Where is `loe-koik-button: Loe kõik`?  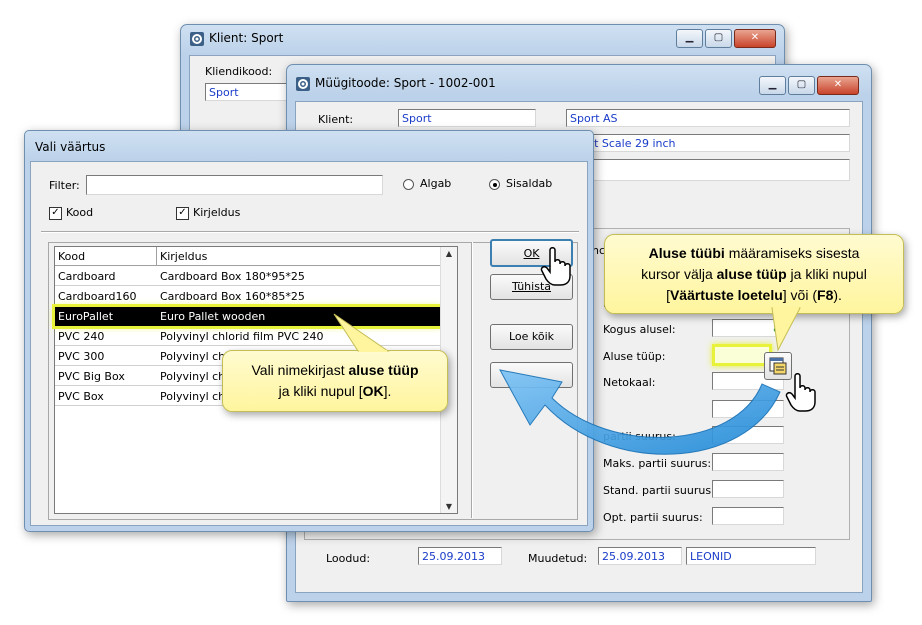 loe-koik-button: Loe kõik is located at coordinates (531, 337).